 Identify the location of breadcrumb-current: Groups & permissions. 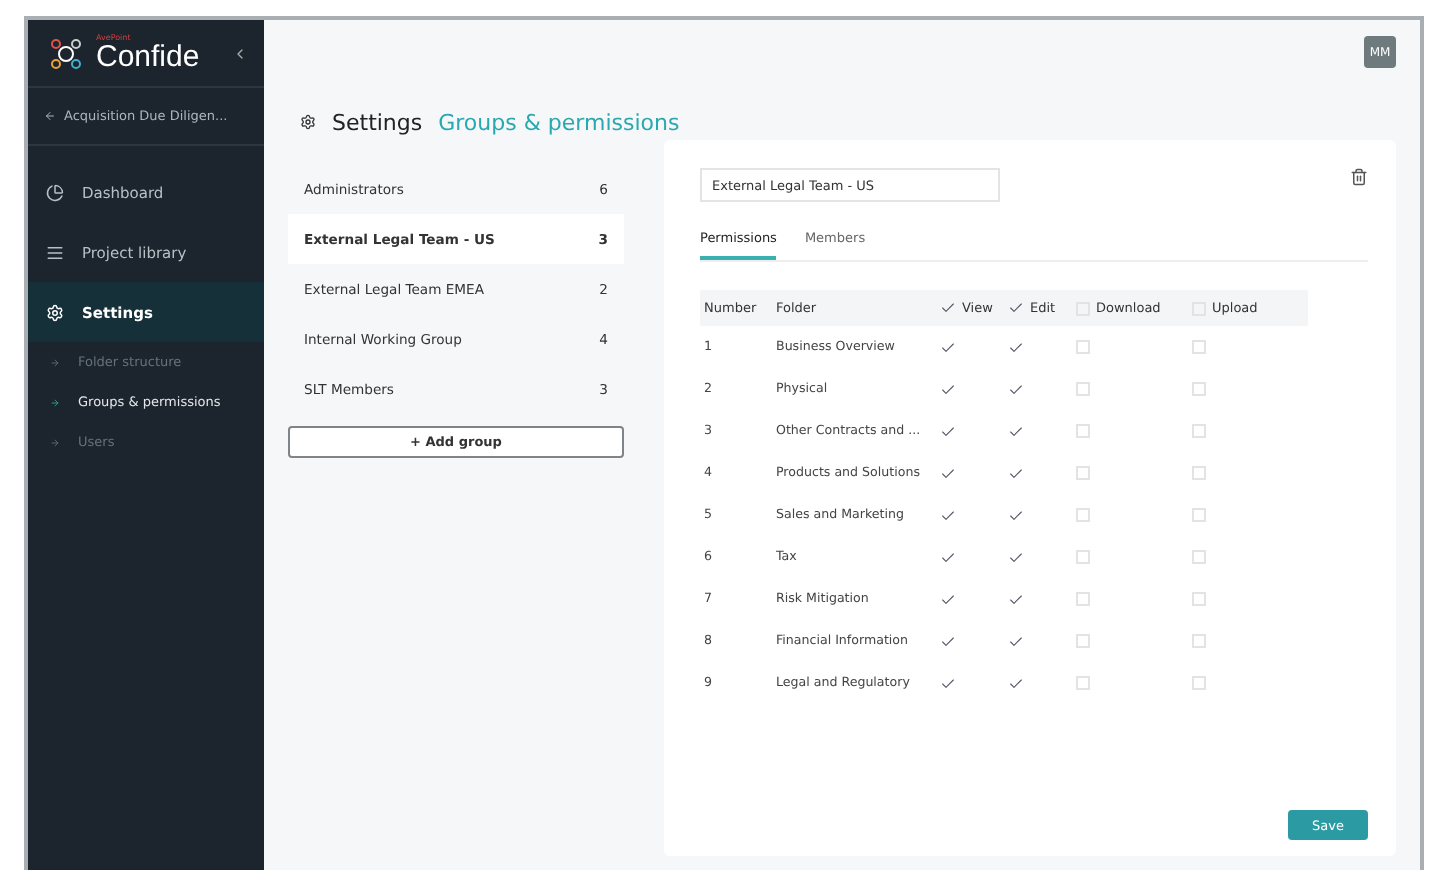
(559, 122).